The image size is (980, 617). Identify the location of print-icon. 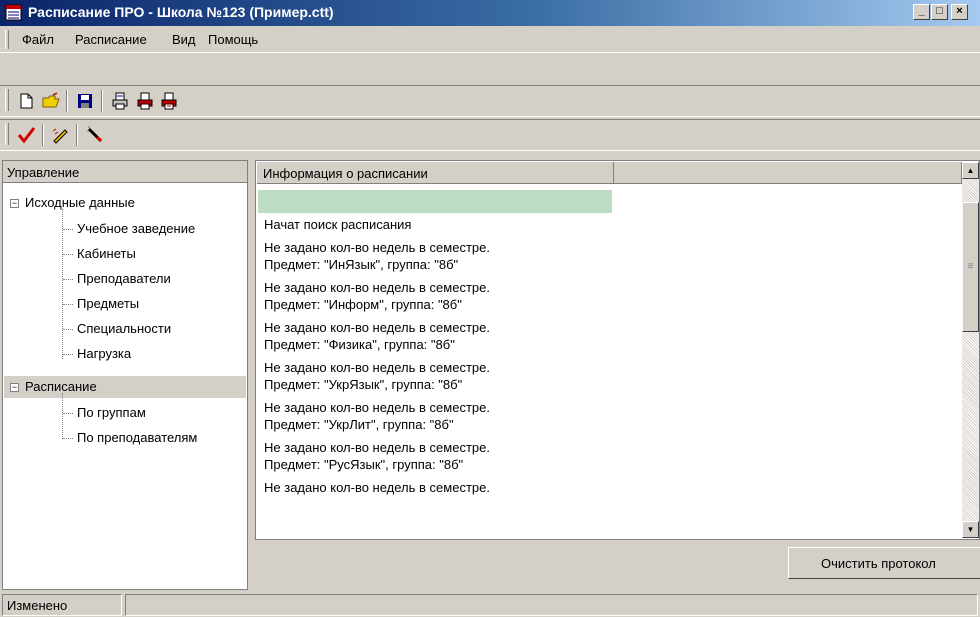
(120, 101).